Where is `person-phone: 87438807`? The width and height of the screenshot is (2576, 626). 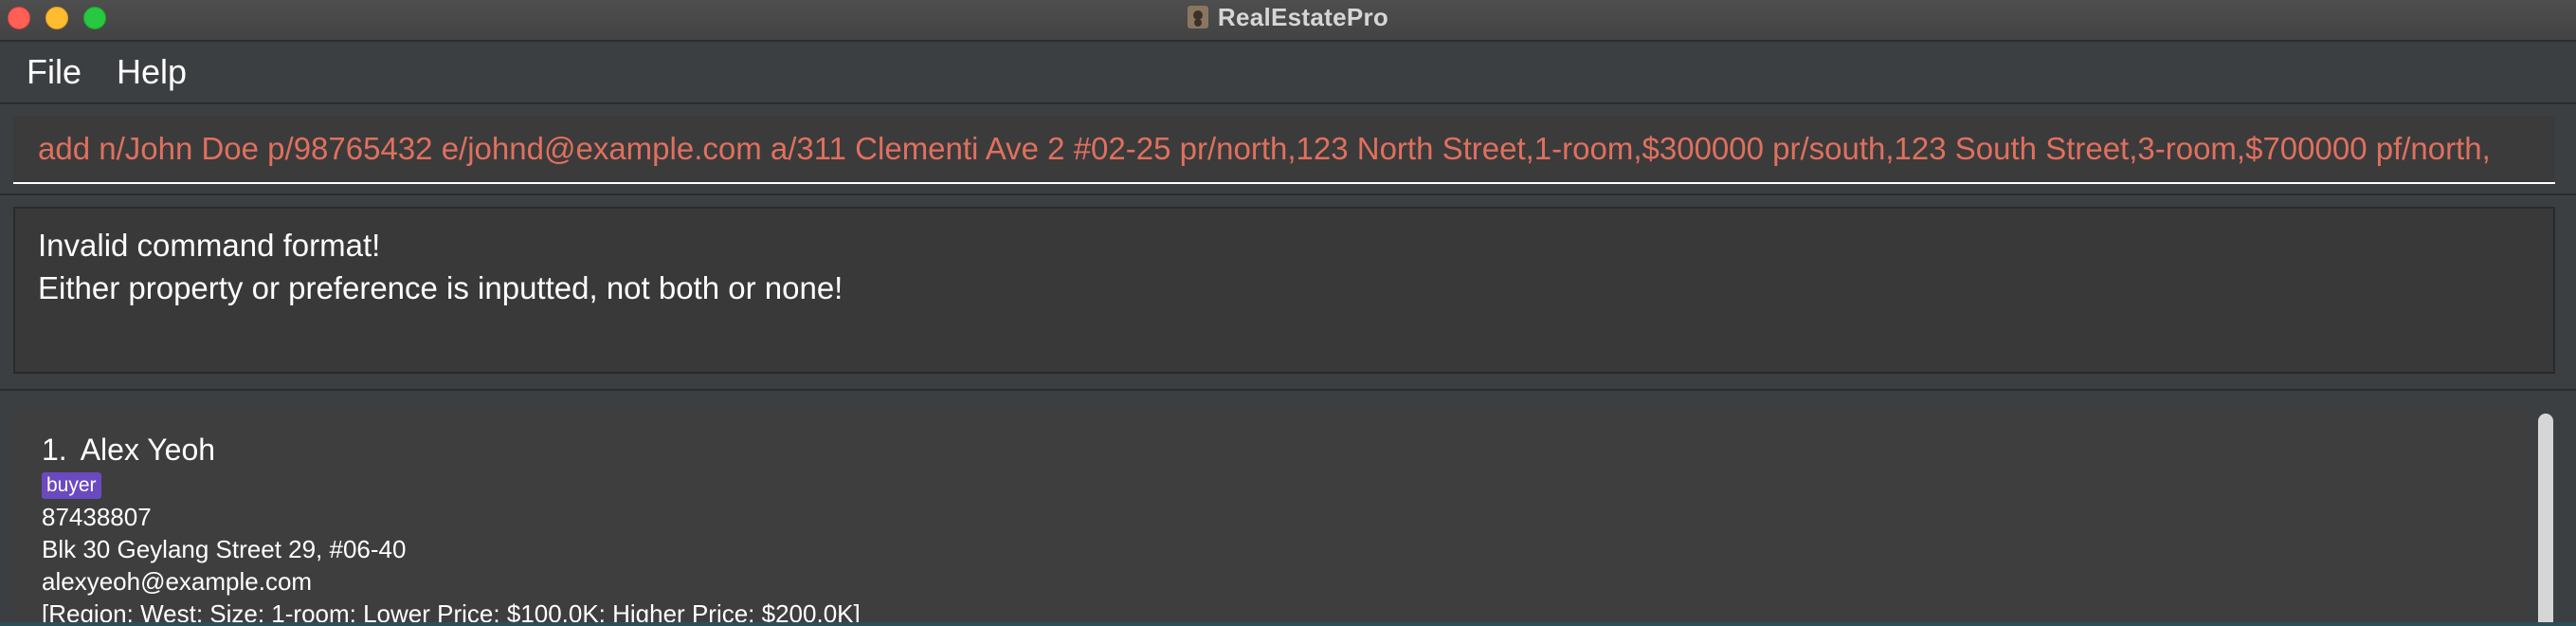
person-phone: 87438807 is located at coordinates (97, 517).